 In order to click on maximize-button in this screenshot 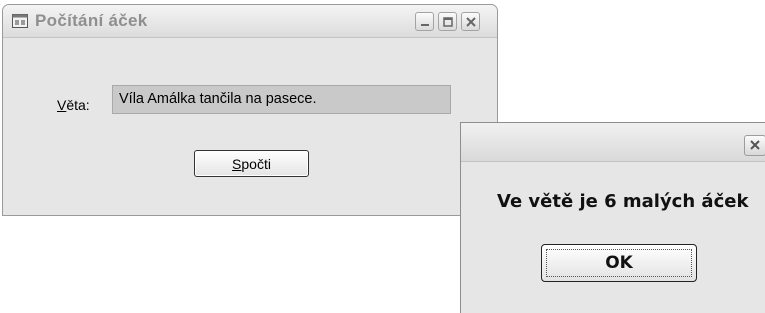, I will do `click(447, 21)`.